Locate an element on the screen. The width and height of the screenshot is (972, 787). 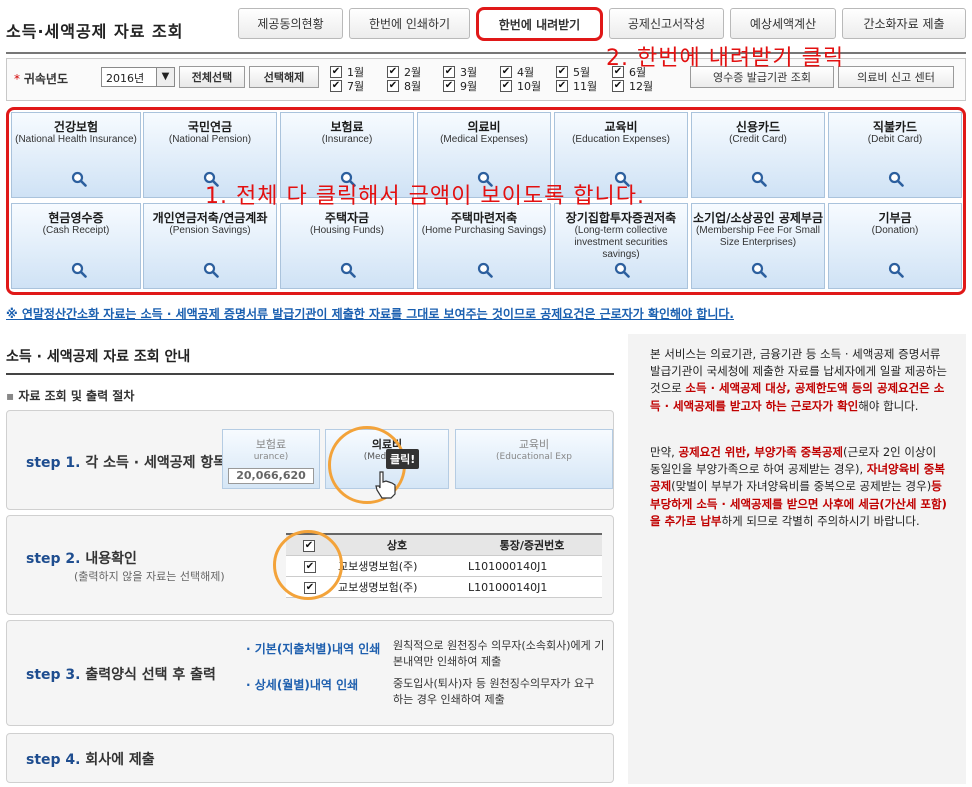
consent-status-button: 제공동의현황 is located at coordinates (290, 23).